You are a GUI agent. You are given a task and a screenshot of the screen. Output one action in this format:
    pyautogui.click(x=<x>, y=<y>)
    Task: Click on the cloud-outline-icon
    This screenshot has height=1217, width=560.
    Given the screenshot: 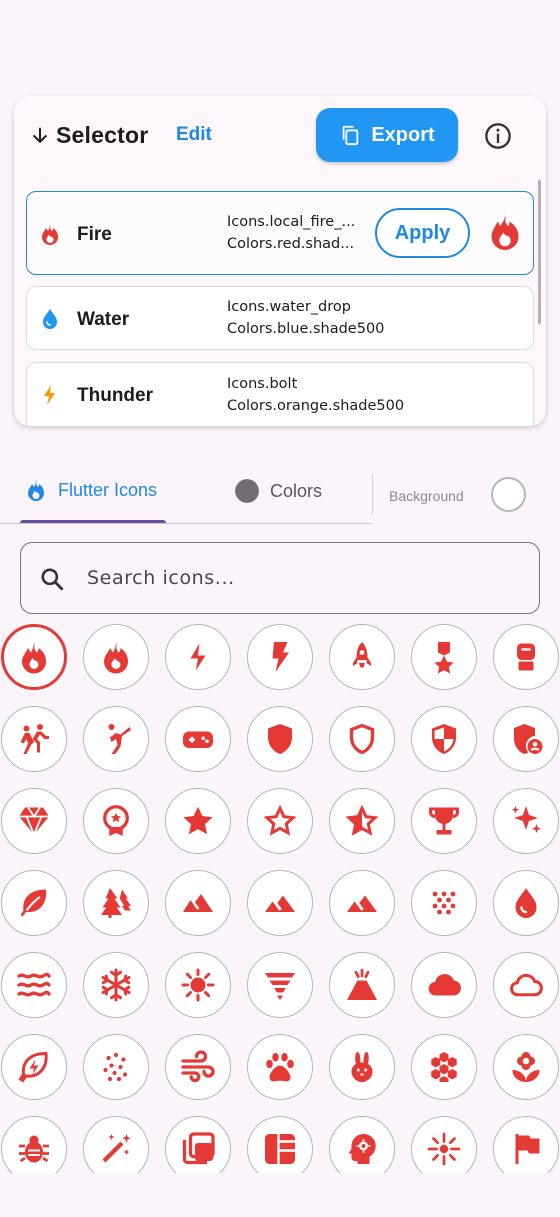 What is the action you would take?
    pyautogui.click(x=526, y=985)
    